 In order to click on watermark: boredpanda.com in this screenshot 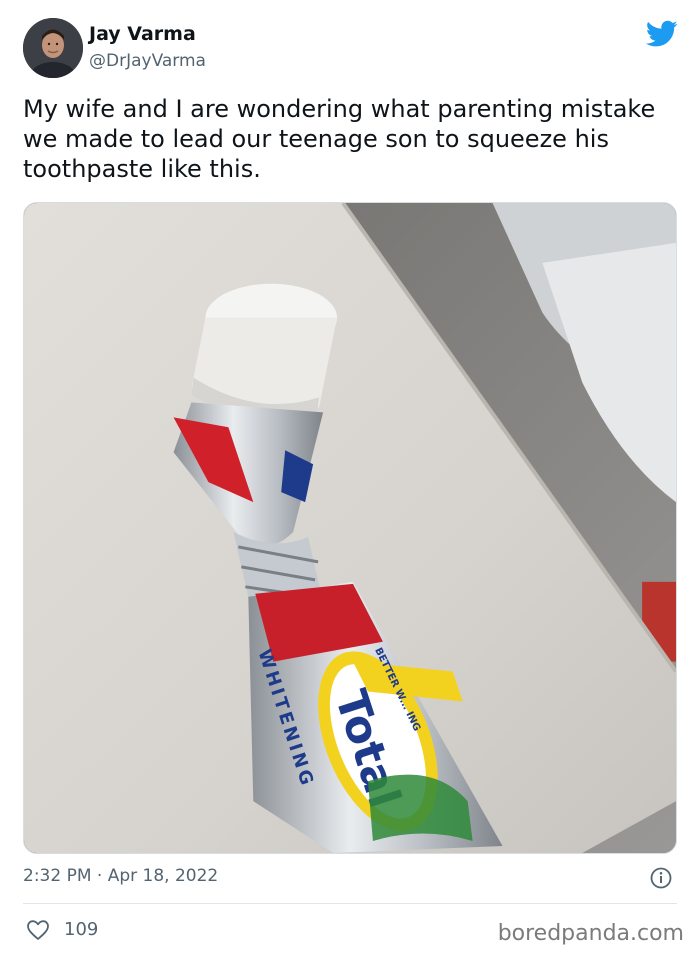, I will do `click(590, 933)`.